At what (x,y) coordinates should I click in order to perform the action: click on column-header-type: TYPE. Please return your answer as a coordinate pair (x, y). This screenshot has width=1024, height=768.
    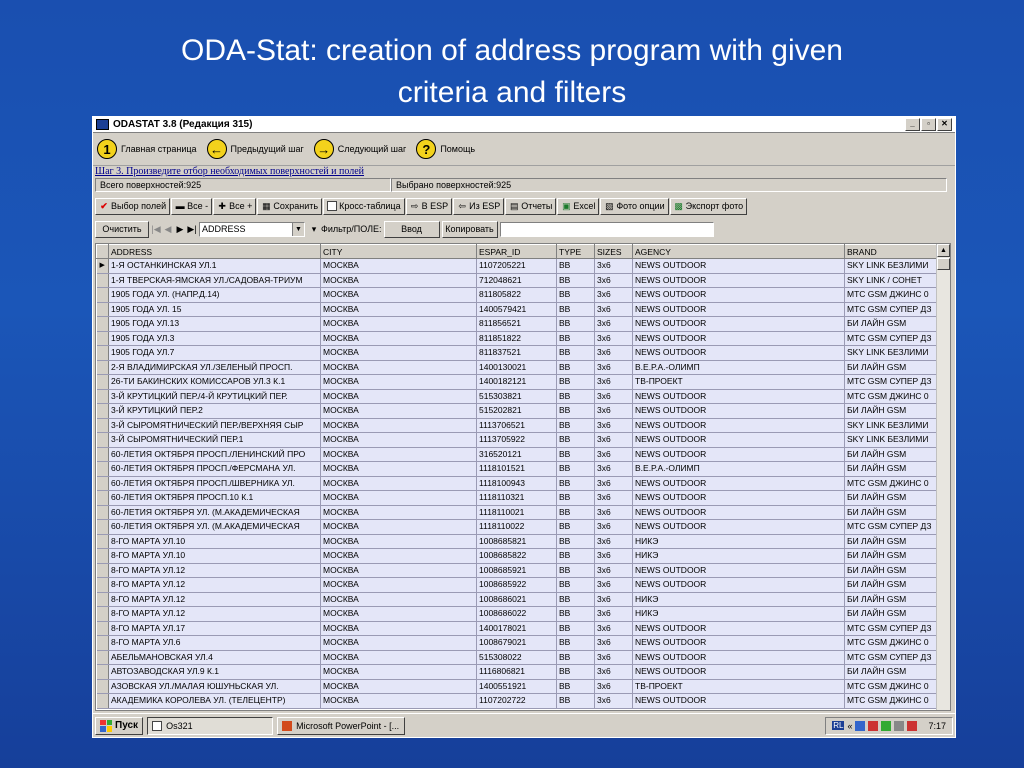
    Looking at the image, I should click on (575, 251).